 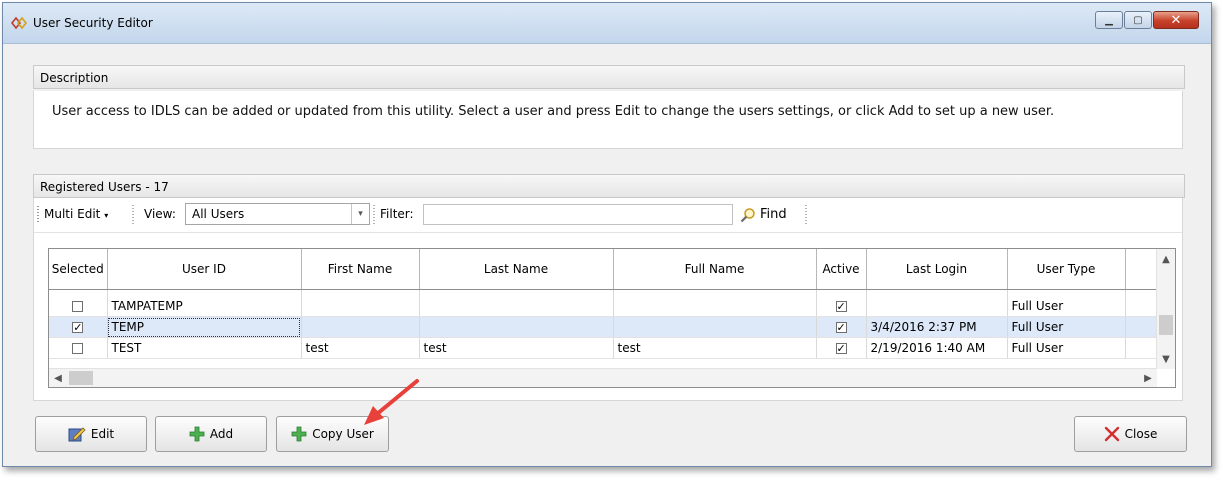 I want to click on add-button: Add, so click(x=211, y=434).